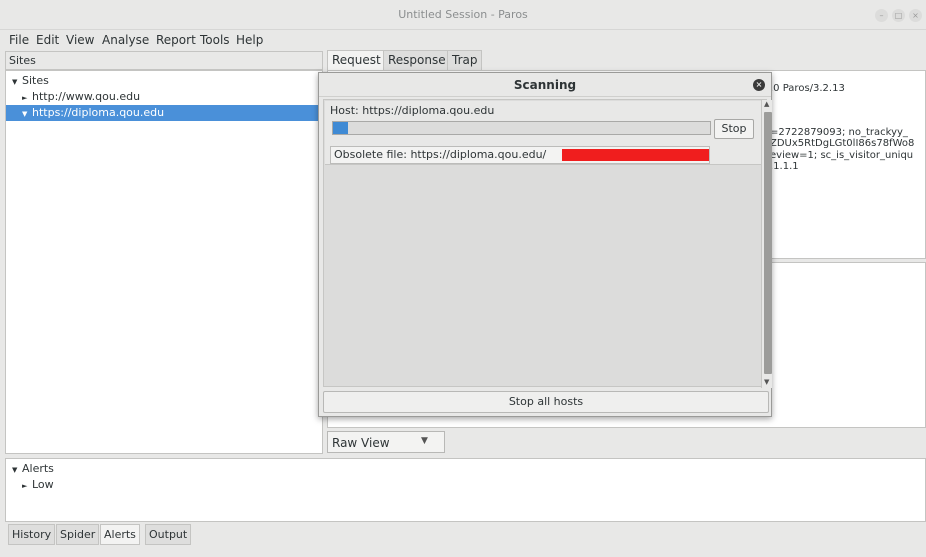 The height and width of the screenshot is (557, 926). What do you see at coordinates (176, 40) in the screenshot?
I see `menu-report: Report` at bounding box center [176, 40].